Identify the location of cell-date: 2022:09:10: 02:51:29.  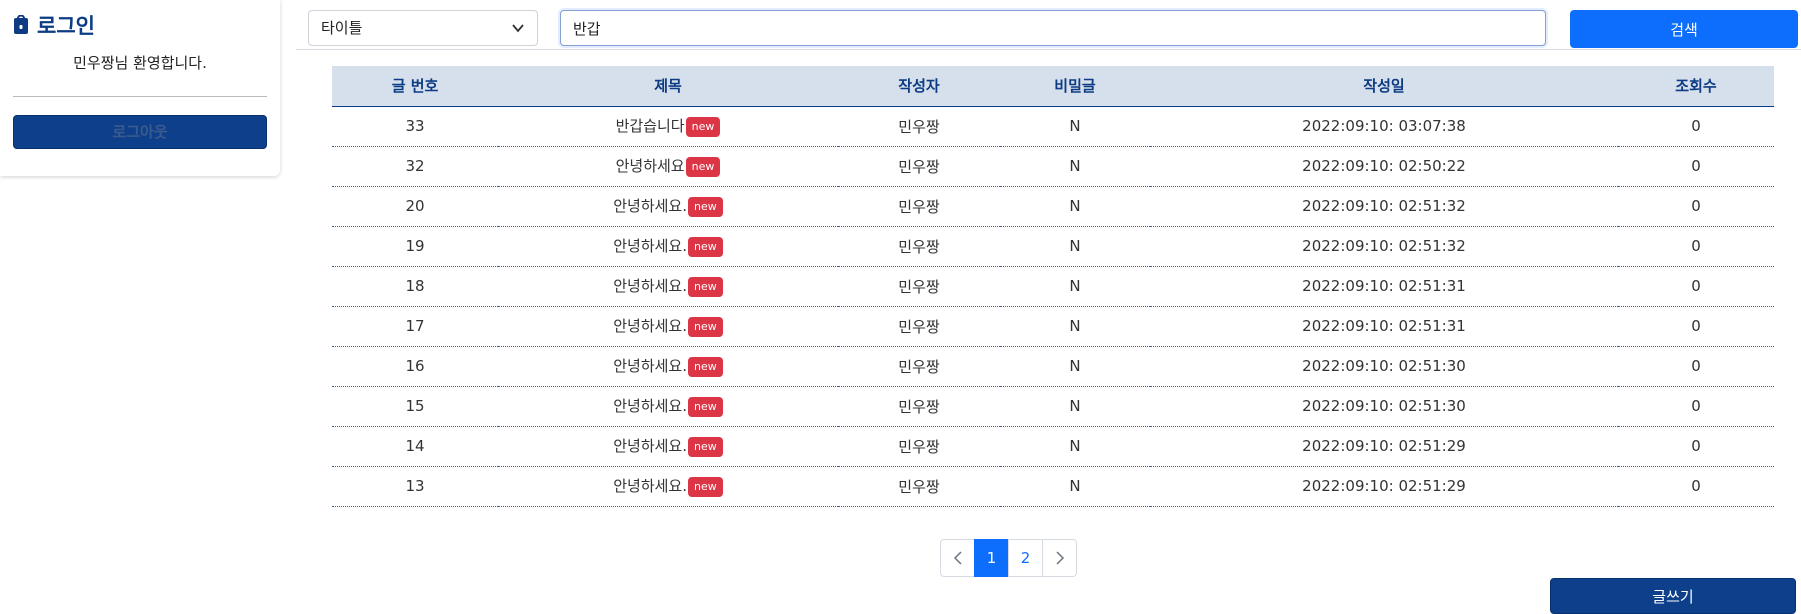
(1384, 486).